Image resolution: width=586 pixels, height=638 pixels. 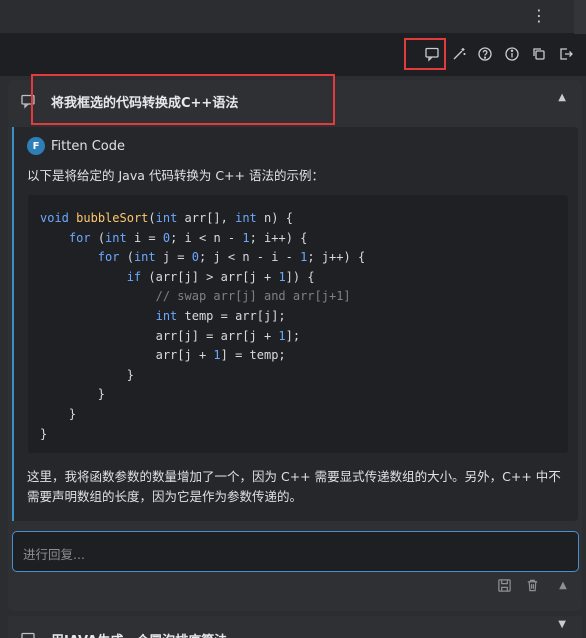 I want to click on toolbar, so click(x=293, y=55).